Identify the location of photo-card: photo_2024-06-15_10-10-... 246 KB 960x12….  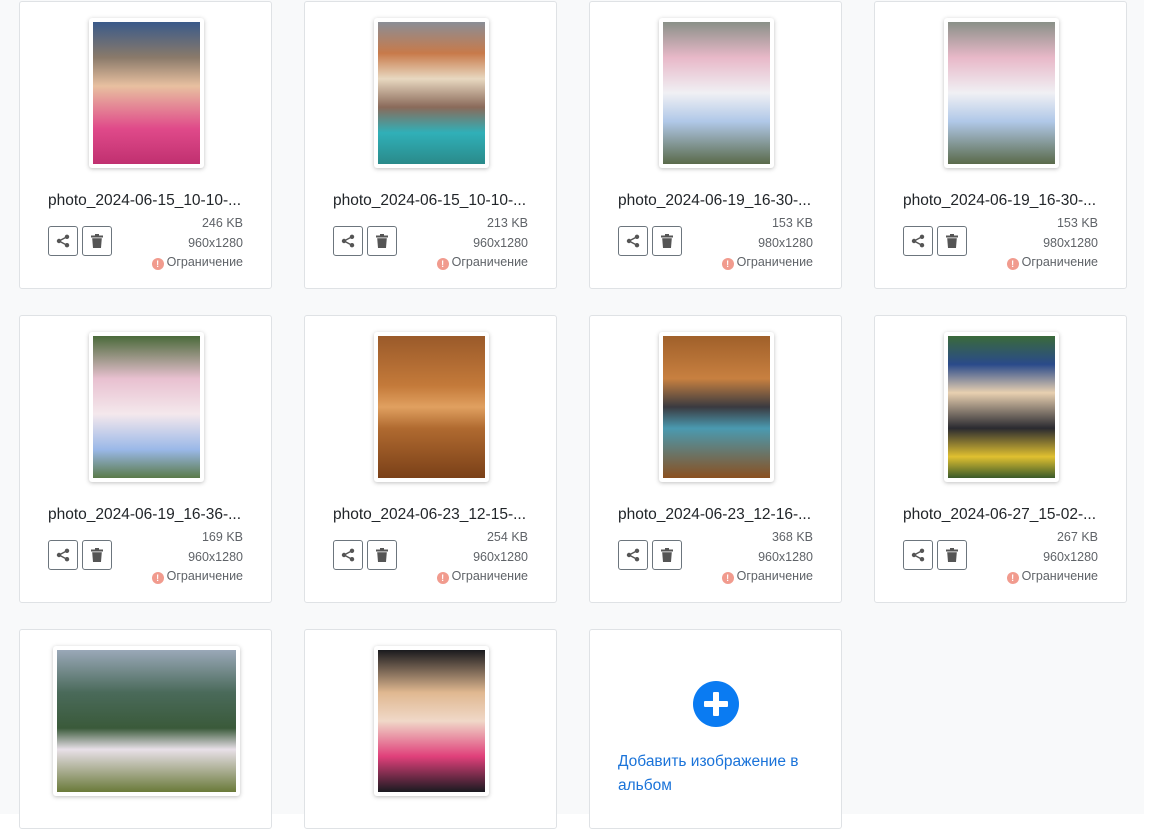
(145, 145).